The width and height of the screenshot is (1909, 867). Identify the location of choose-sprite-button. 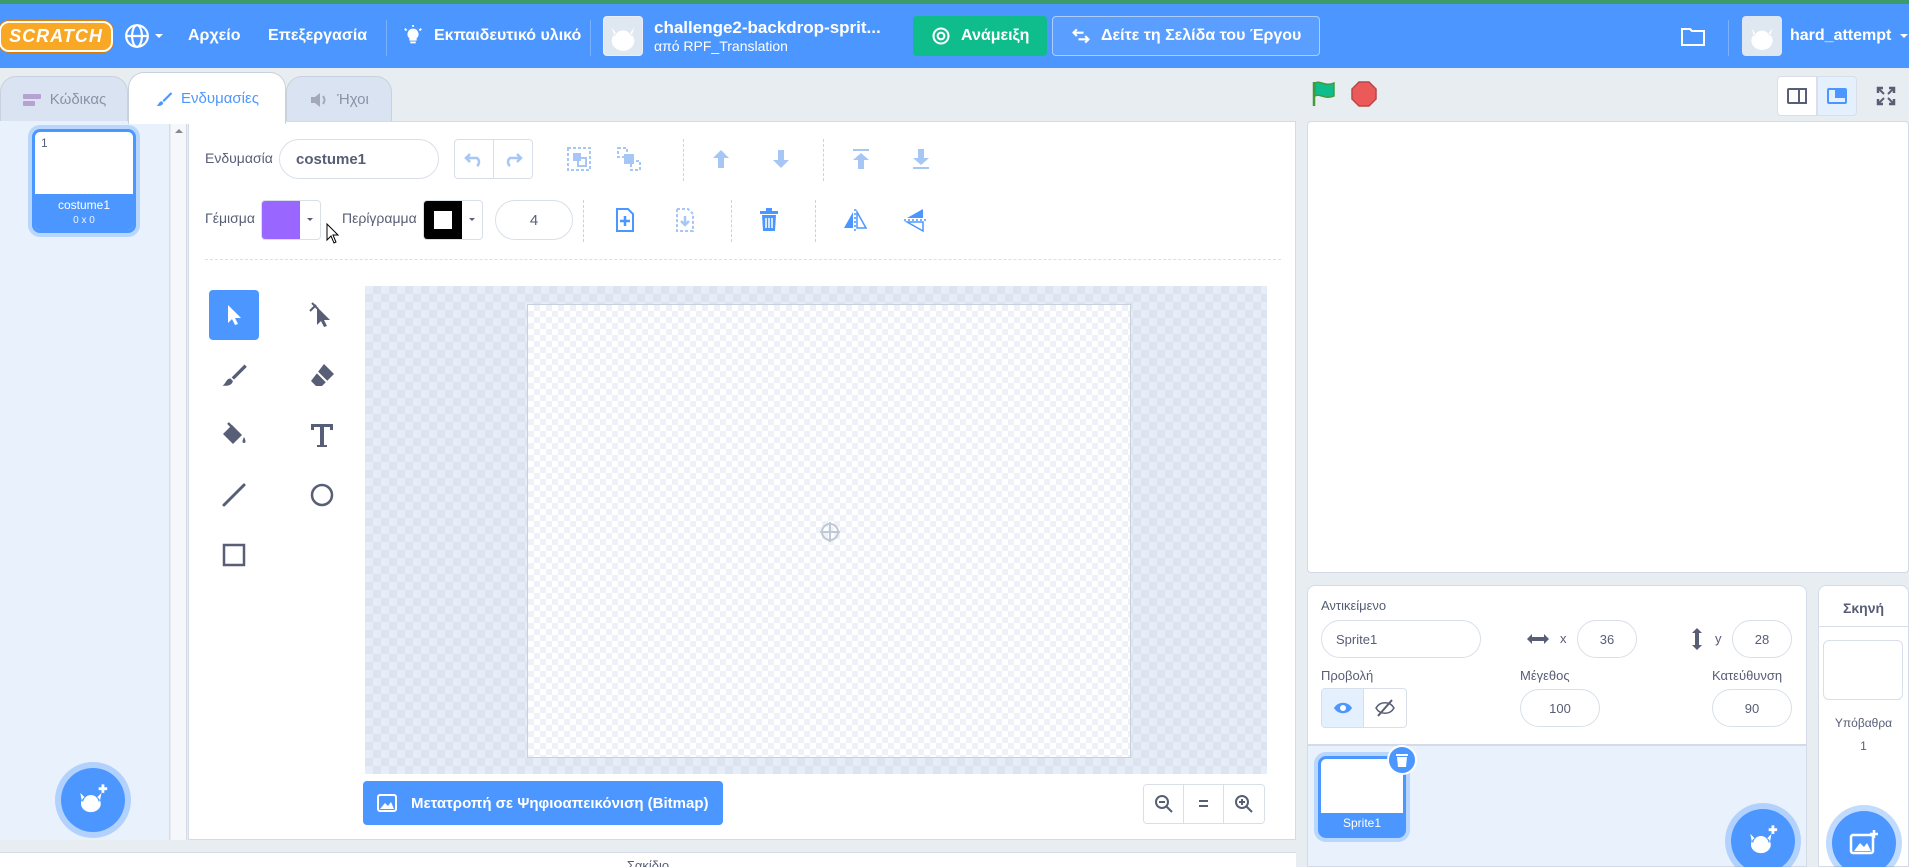
(1763, 838).